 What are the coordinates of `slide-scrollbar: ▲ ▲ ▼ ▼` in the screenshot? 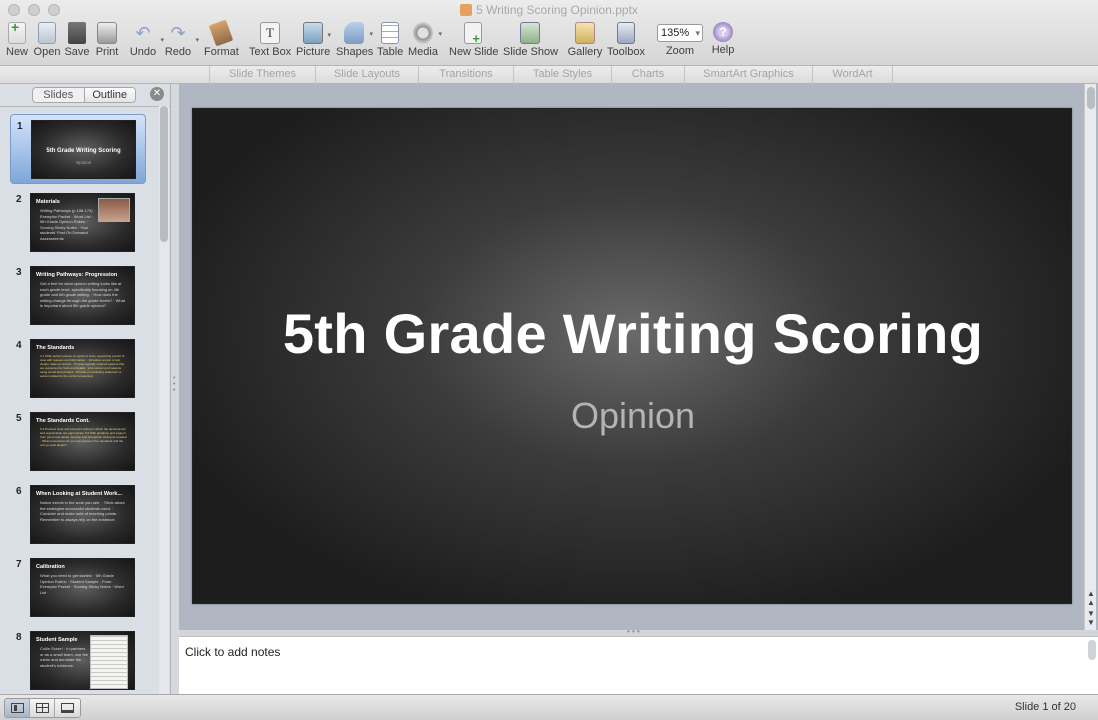 It's located at (1090, 357).